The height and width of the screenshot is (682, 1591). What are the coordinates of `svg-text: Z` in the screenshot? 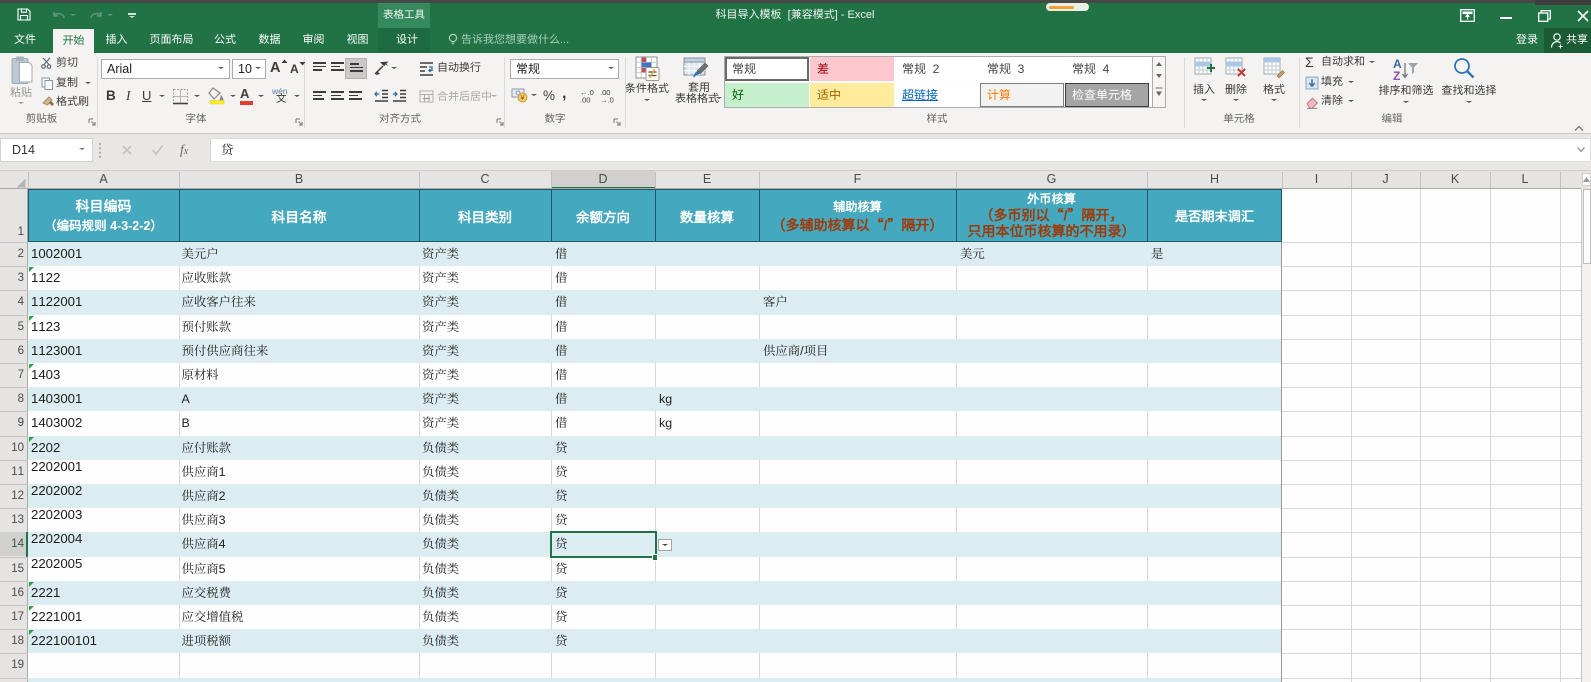 It's located at (1396, 76).